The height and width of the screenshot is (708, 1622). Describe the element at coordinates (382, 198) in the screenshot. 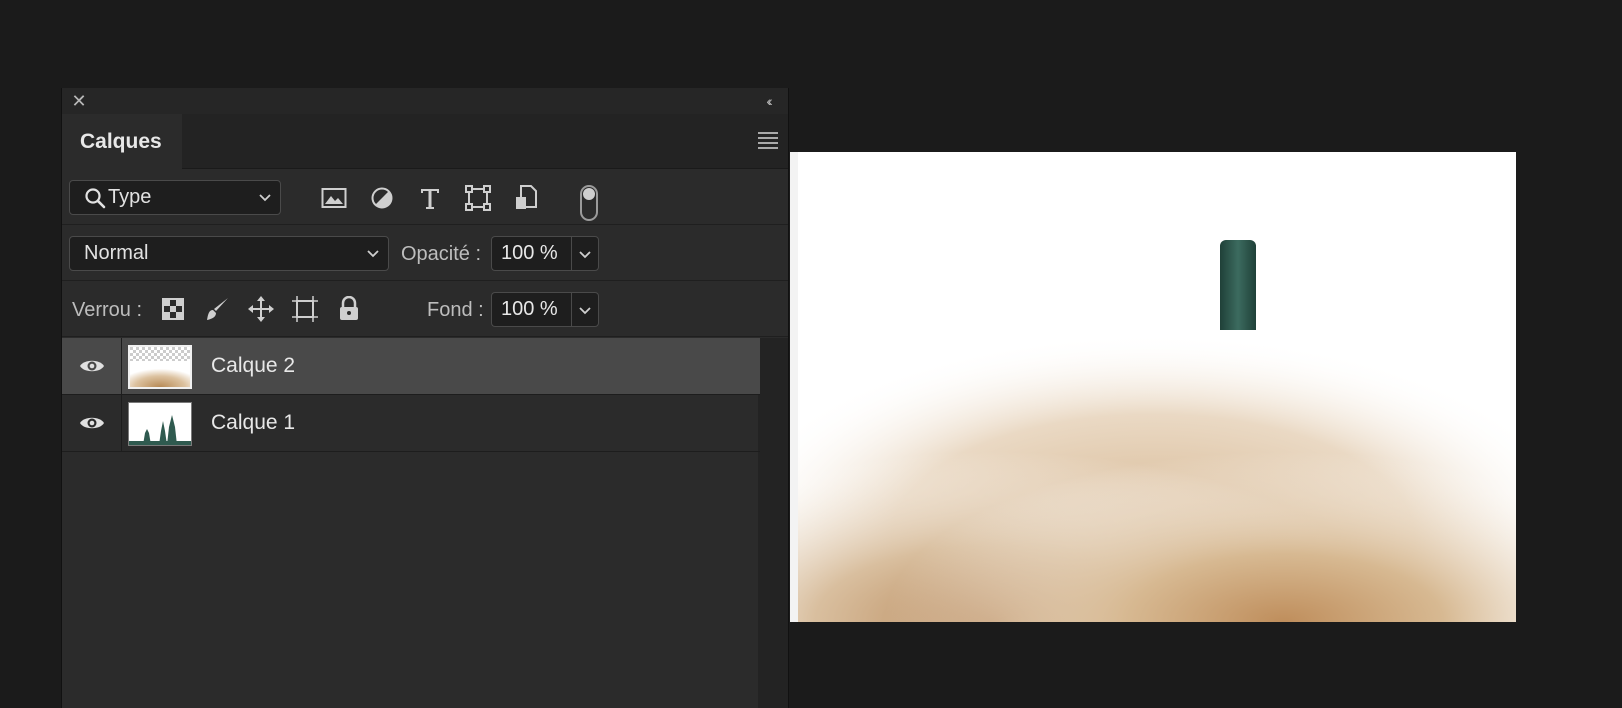

I see `adjustment-filter-icon` at that location.